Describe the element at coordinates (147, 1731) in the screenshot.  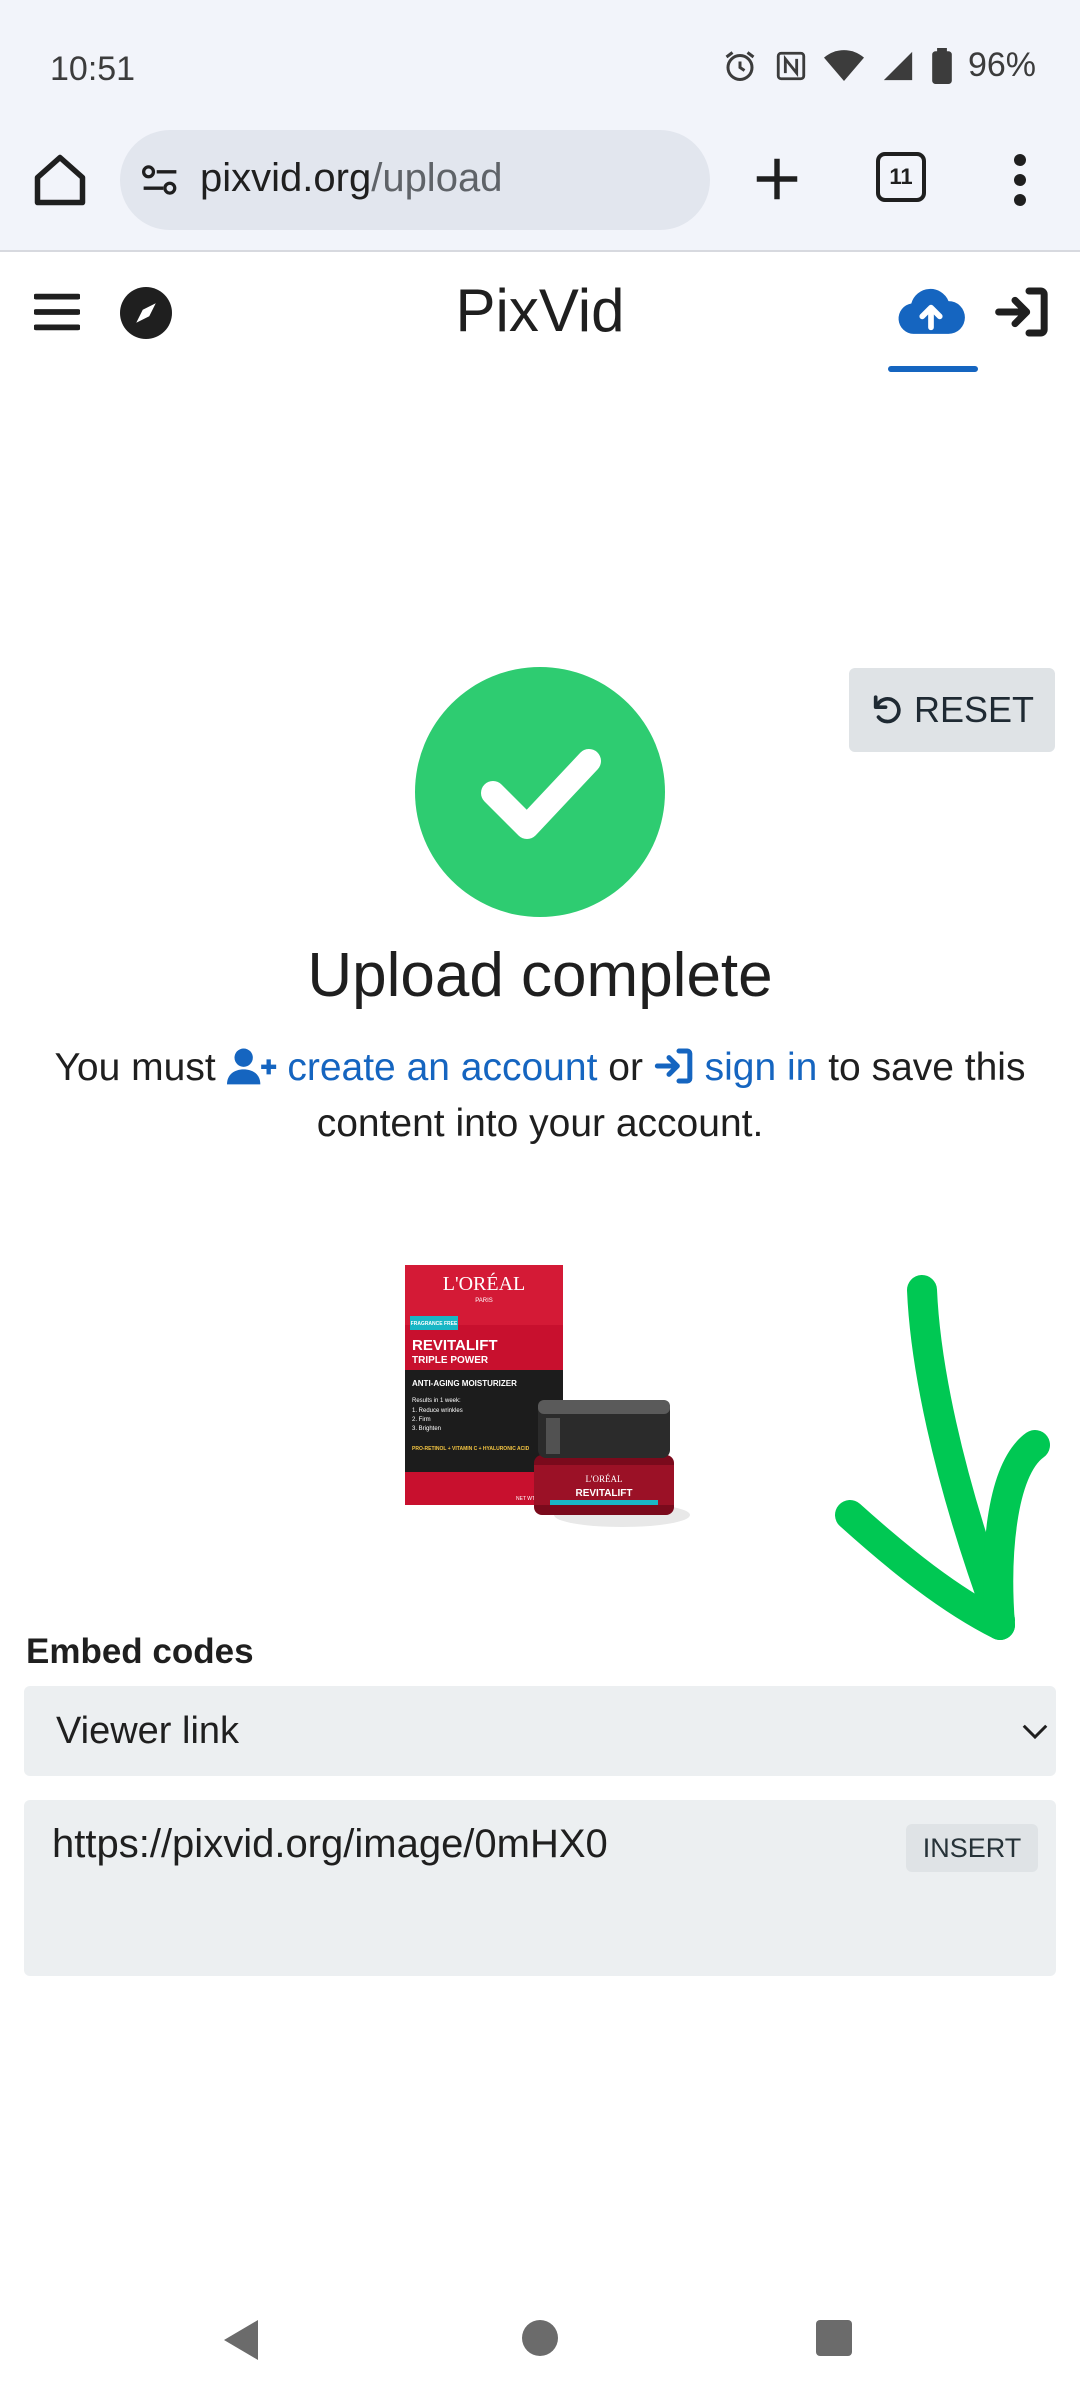
I see `embed-select-value: Viewer link` at that location.